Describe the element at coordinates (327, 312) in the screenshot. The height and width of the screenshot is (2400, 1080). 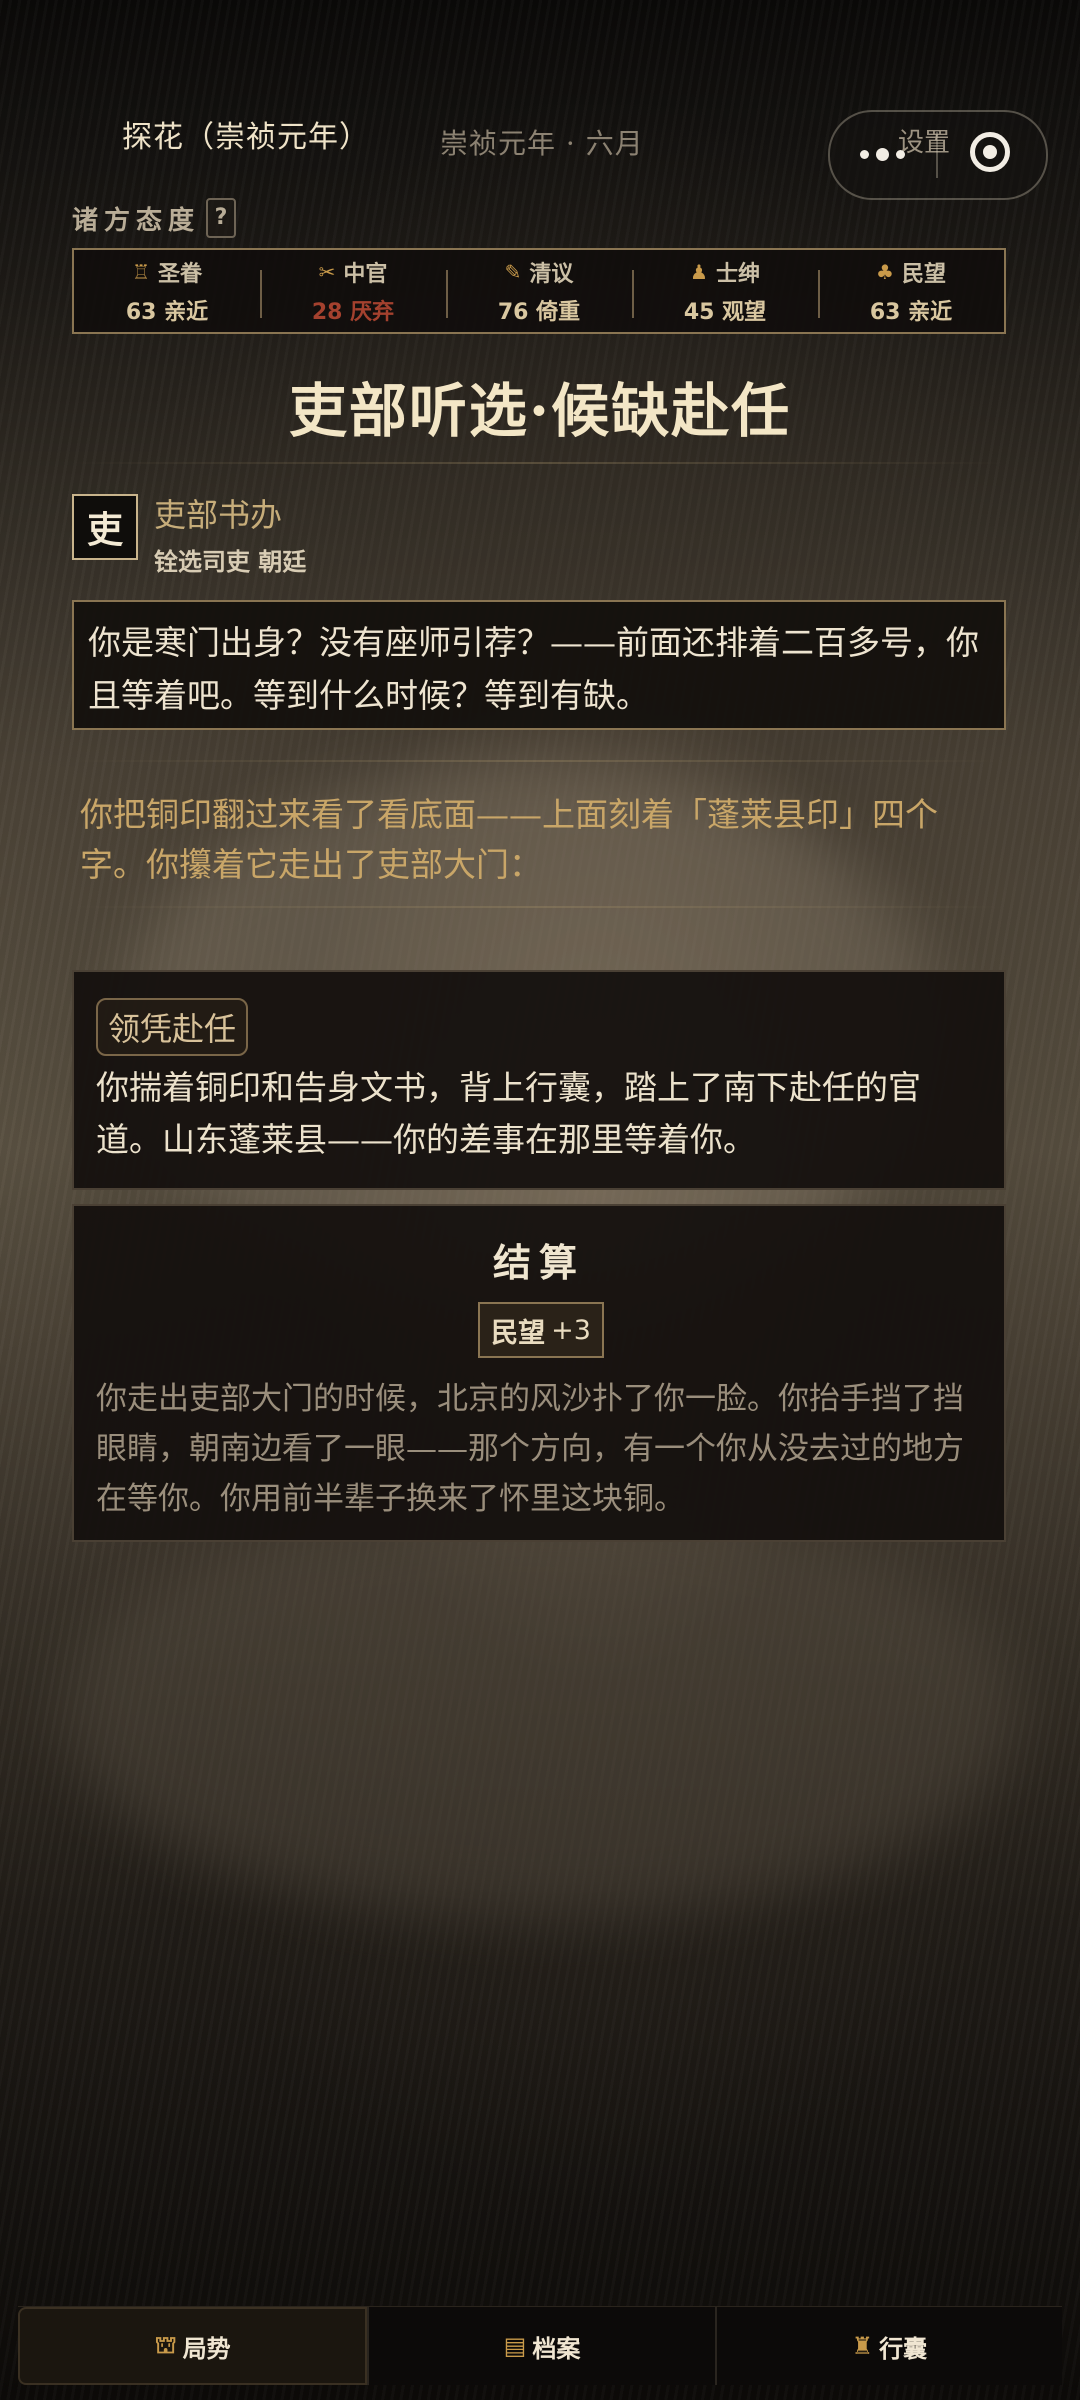
I see `faction-value: 28` at that location.